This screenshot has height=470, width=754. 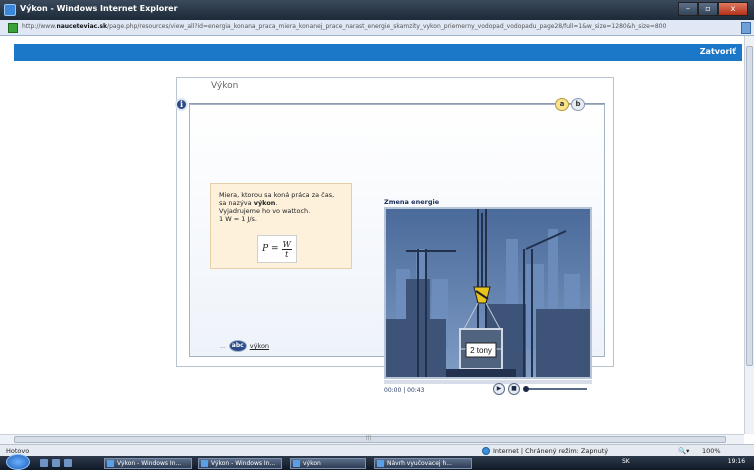 What do you see at coordinates (286, 244) in the screenshot?
I see `formula-numerator: W` at bounding box center [286, 244].